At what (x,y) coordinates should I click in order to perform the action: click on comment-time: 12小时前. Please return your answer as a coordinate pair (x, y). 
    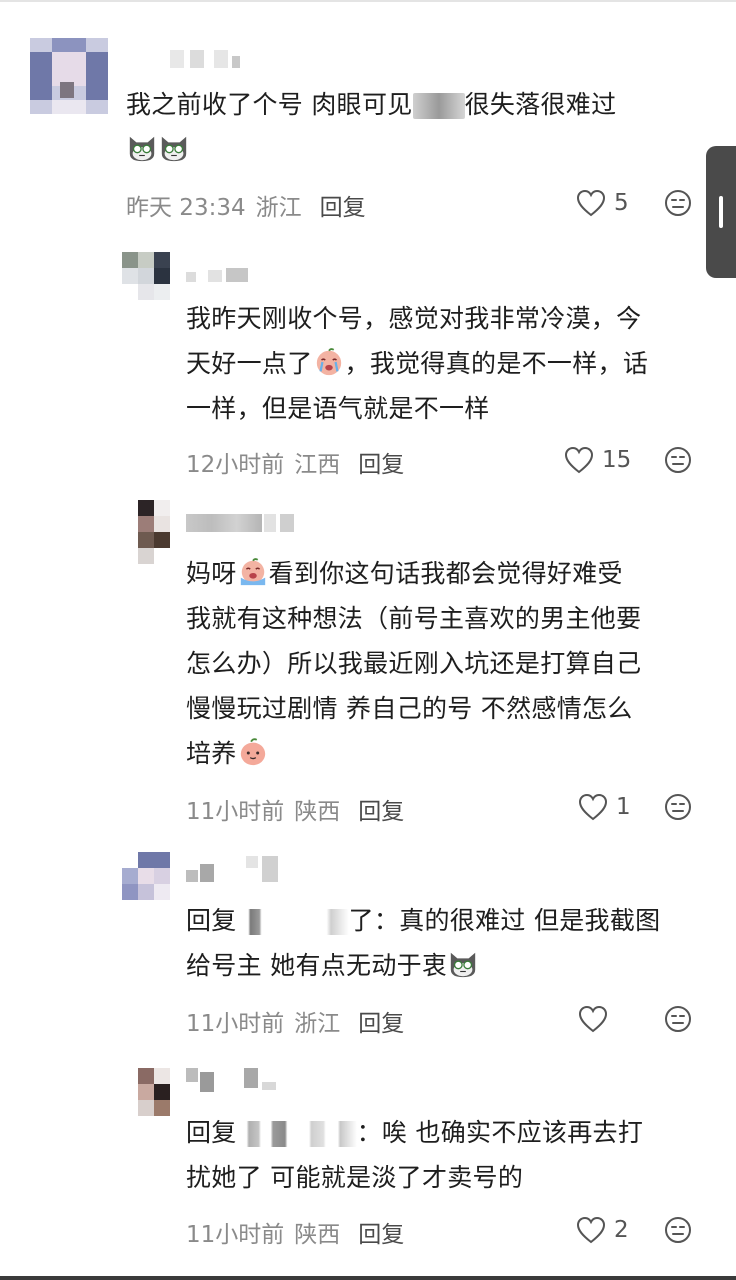
    Looking at the image, I should click on (235, 465).